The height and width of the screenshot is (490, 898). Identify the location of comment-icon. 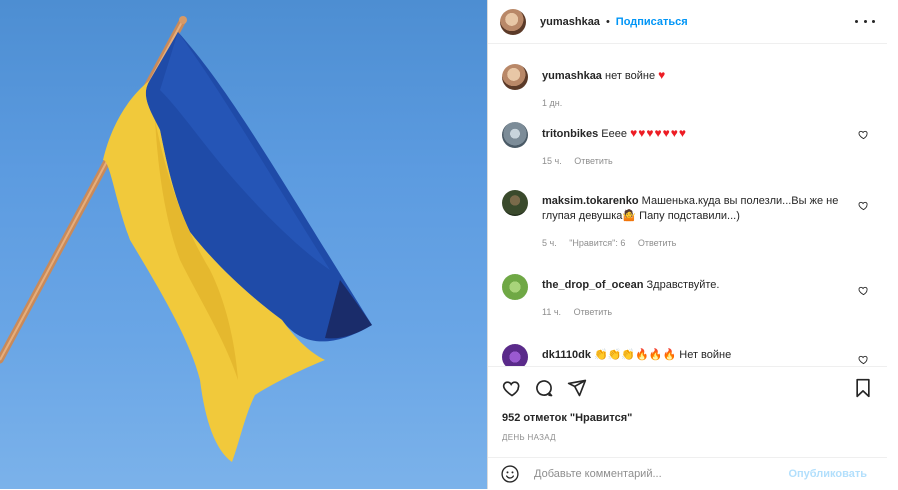
(544, 388).